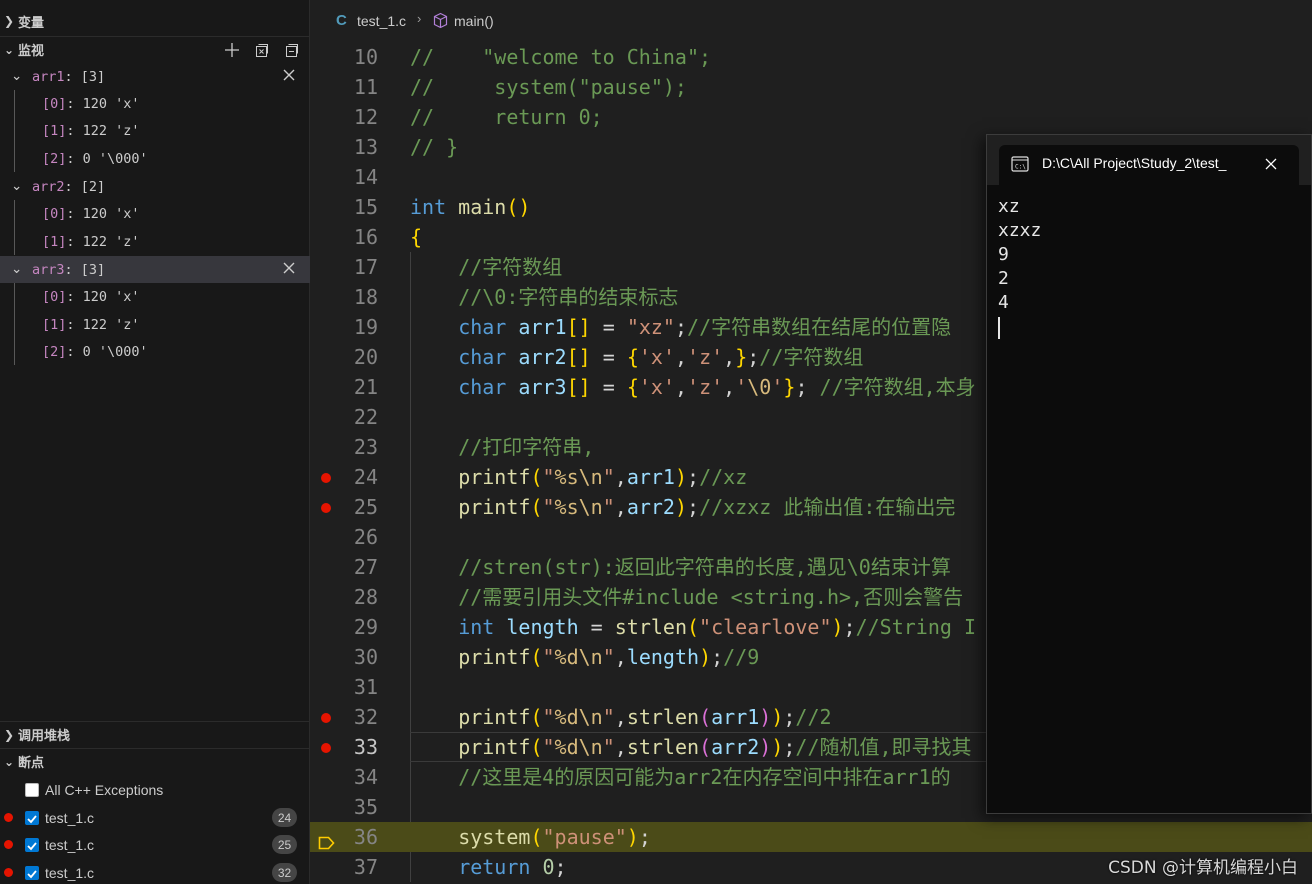 The image size is (1312, 884). What do you see at coordinates (365, 837) in the screenshot?
I see `line-number: 36` at bounding box center [365, 837].